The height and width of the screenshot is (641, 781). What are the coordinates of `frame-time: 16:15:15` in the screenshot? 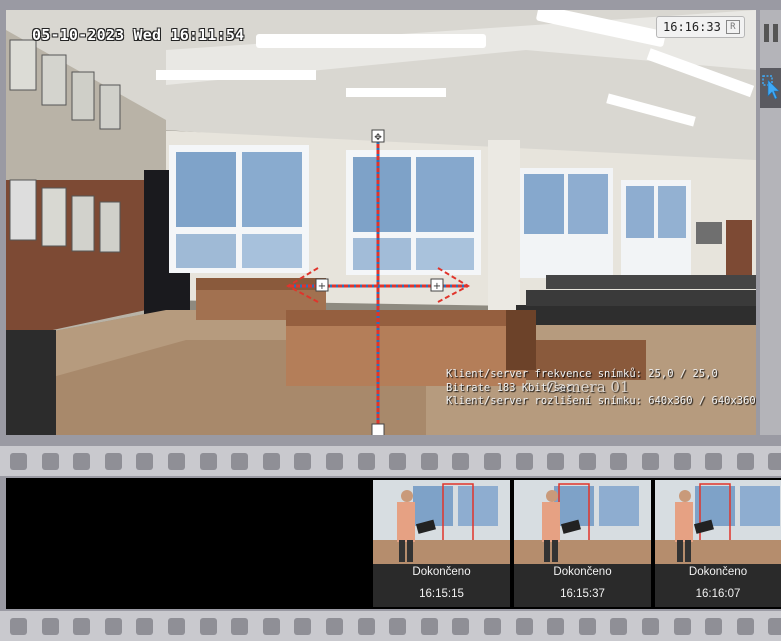 It's located at (441, 594).